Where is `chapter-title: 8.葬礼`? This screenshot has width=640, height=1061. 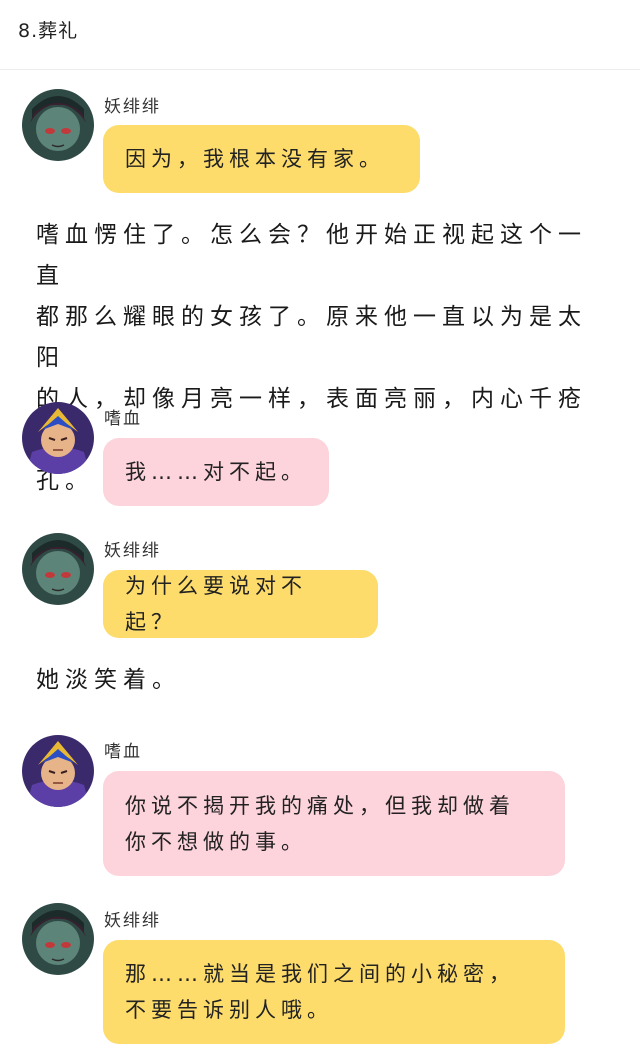 chapter-title: 8.葬礼 is located at coordinates (48, 31).